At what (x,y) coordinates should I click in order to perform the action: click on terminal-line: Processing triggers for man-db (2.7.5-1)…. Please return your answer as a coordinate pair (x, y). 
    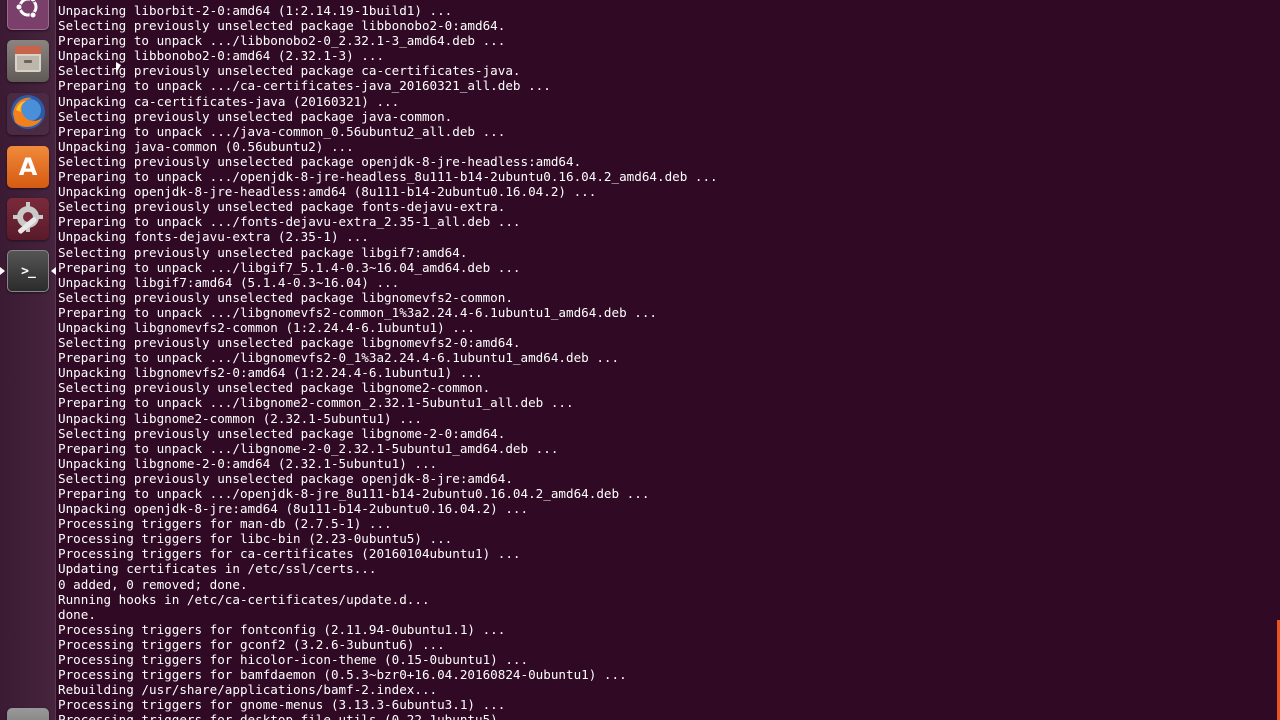
    Looking at the image, I should click on (225, 524).